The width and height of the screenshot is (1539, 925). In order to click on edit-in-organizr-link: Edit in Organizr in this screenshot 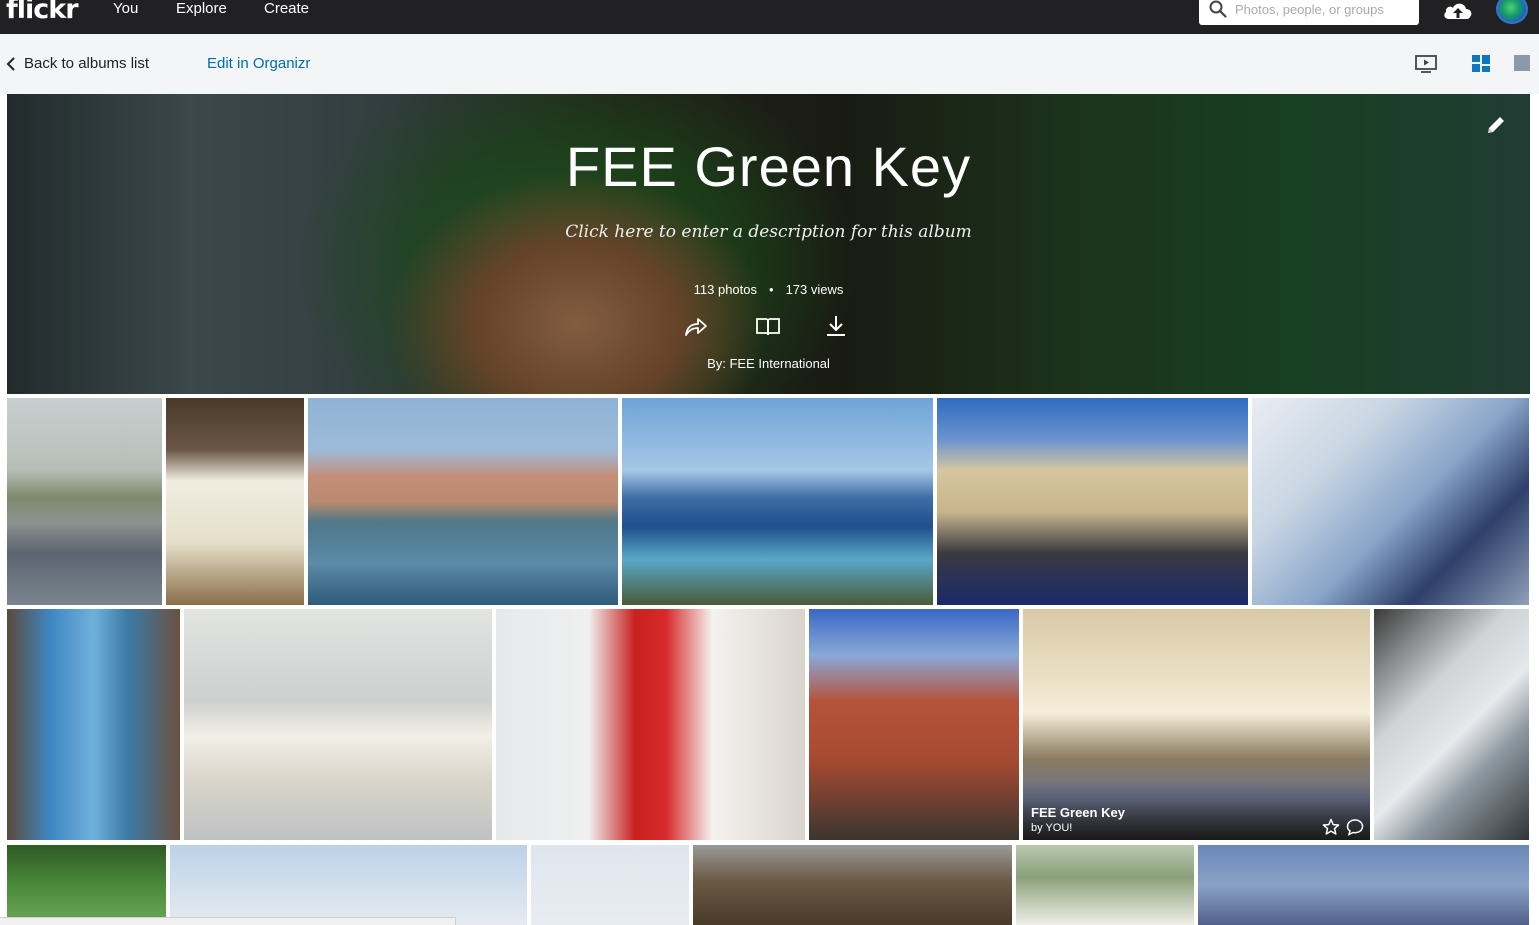, I will do `click(258, 63)`.